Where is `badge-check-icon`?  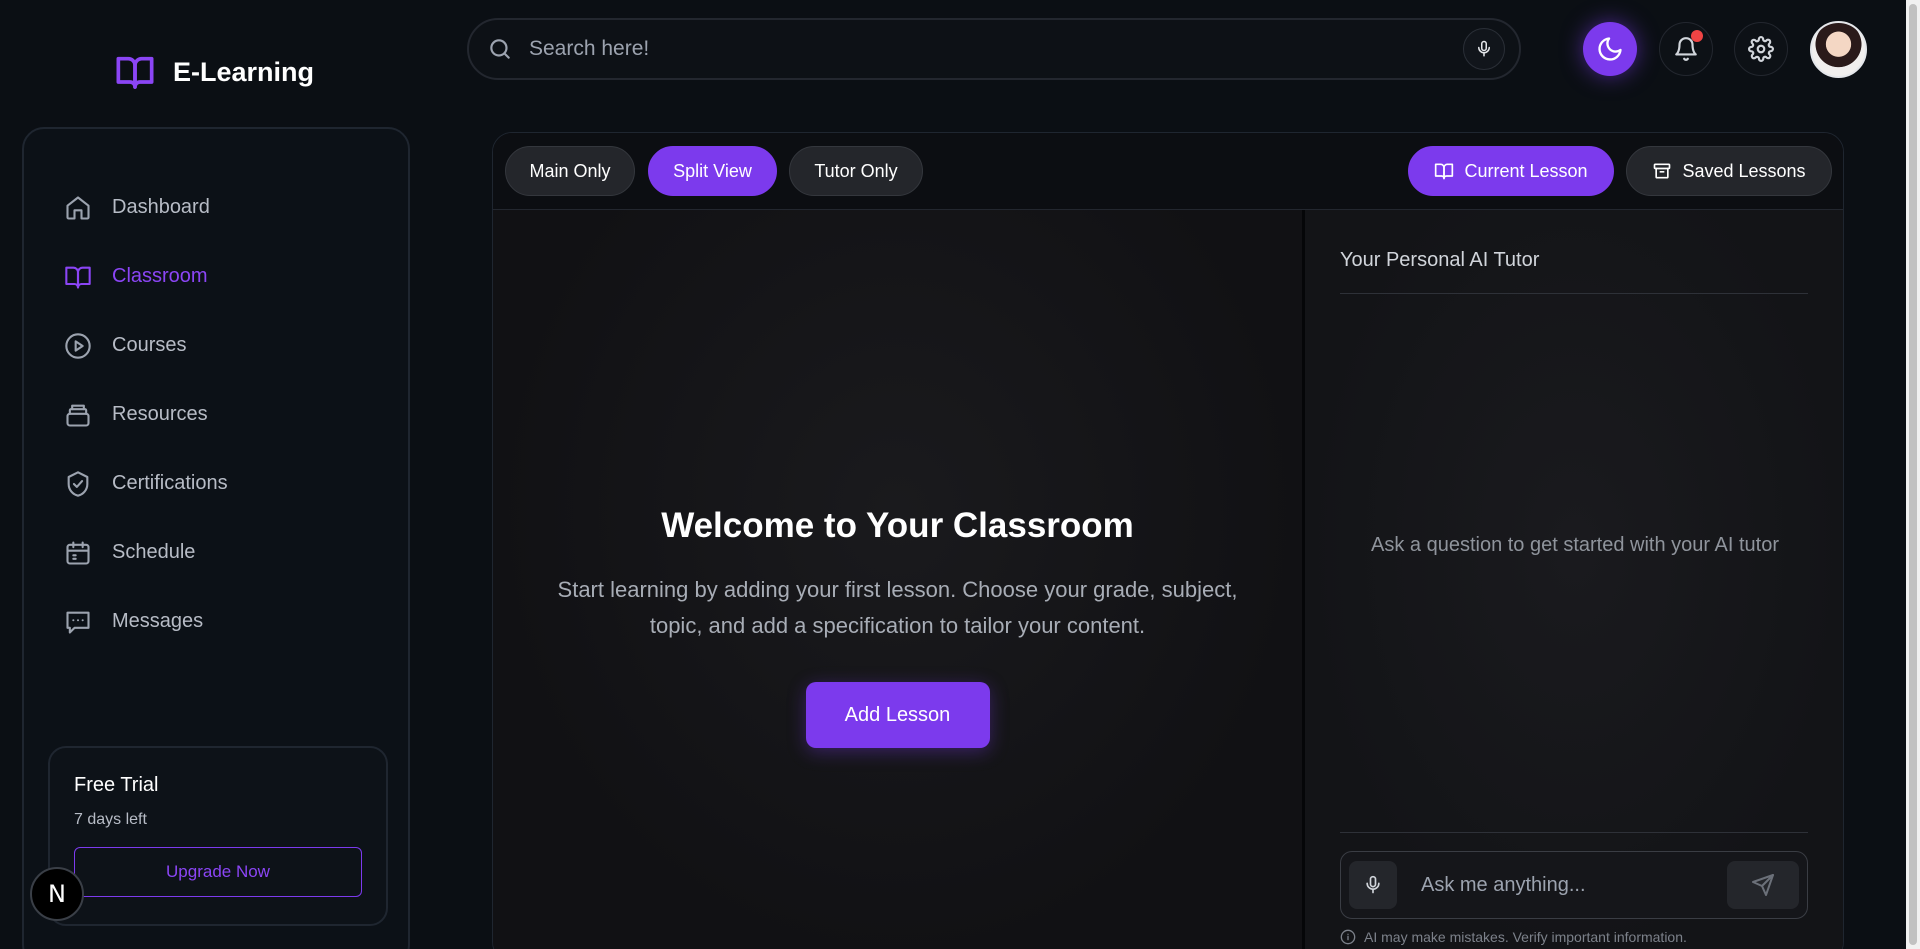
badge-check-icon is located at coordinates (78, 483).